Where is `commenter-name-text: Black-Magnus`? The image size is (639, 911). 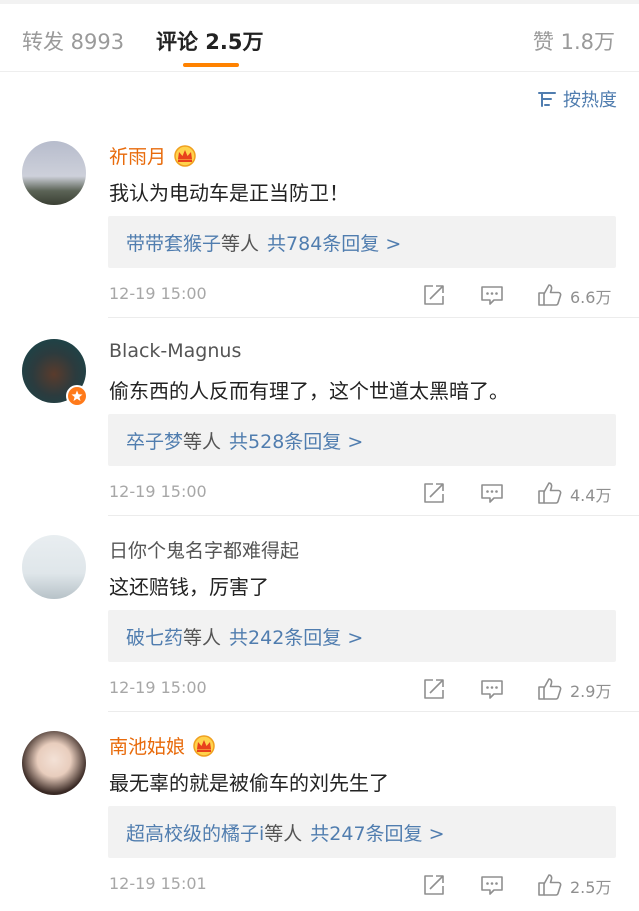
commenter-name-text: Black-Magnus is located at coordinates (175, 351).